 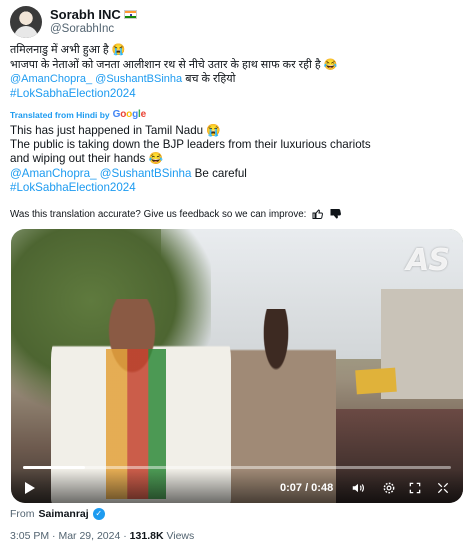 I want to click on thumbs-up-icon, so click(x=318, y=214).